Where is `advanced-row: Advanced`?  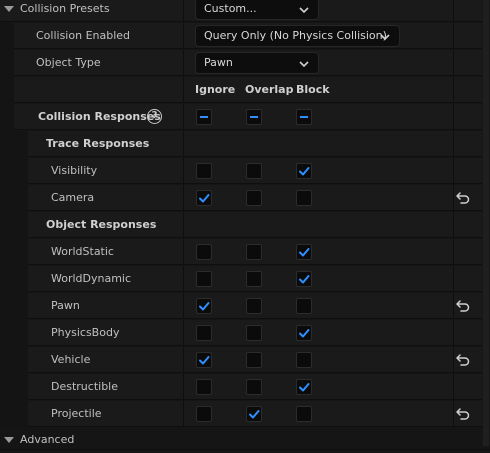 advanced-row: Advanced is located at coordinates (245, 439).